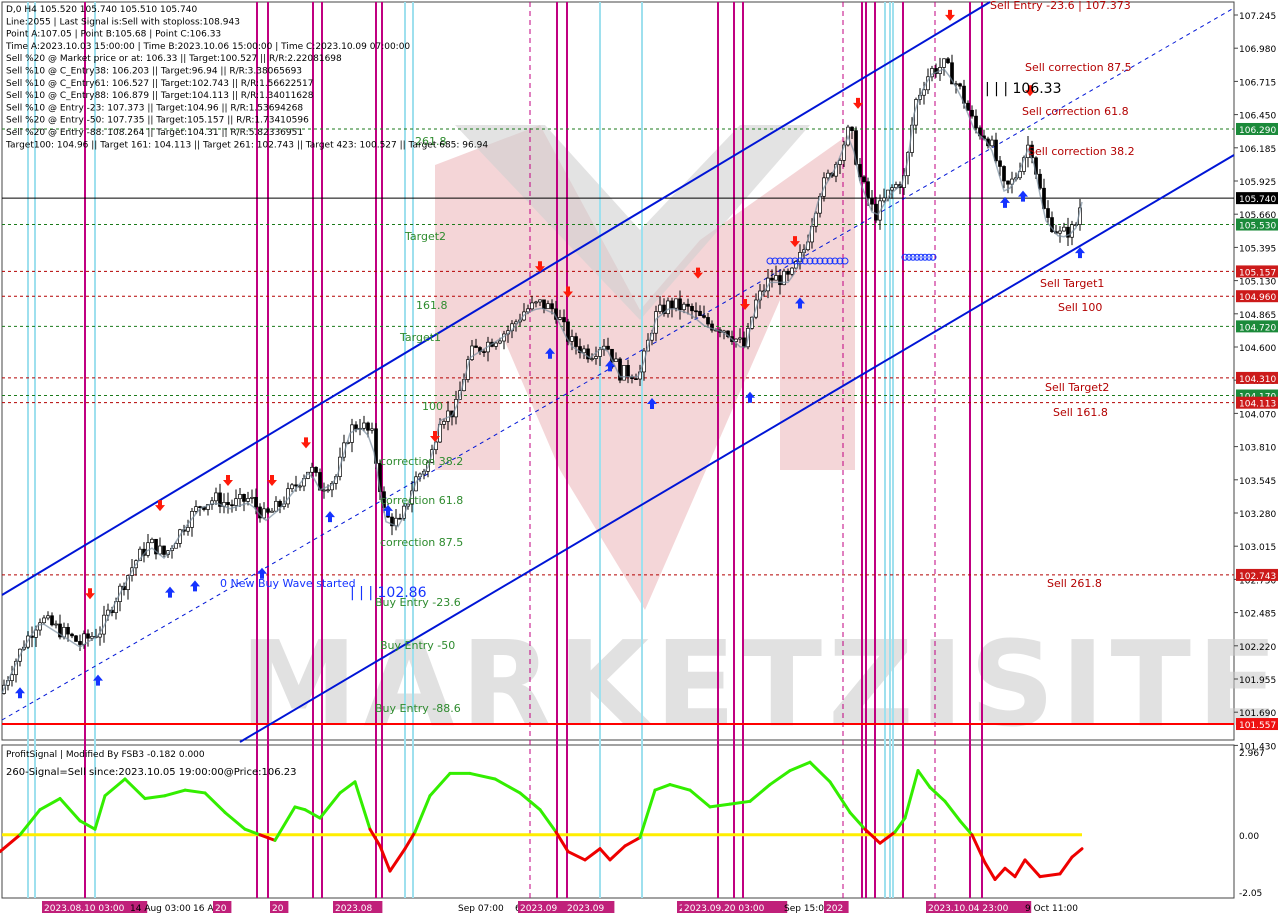  What do you see at coordinates (1257, 681) in the screenshot?
I see `price-tick-label: 101.955` at bounding box center [1257, 681].